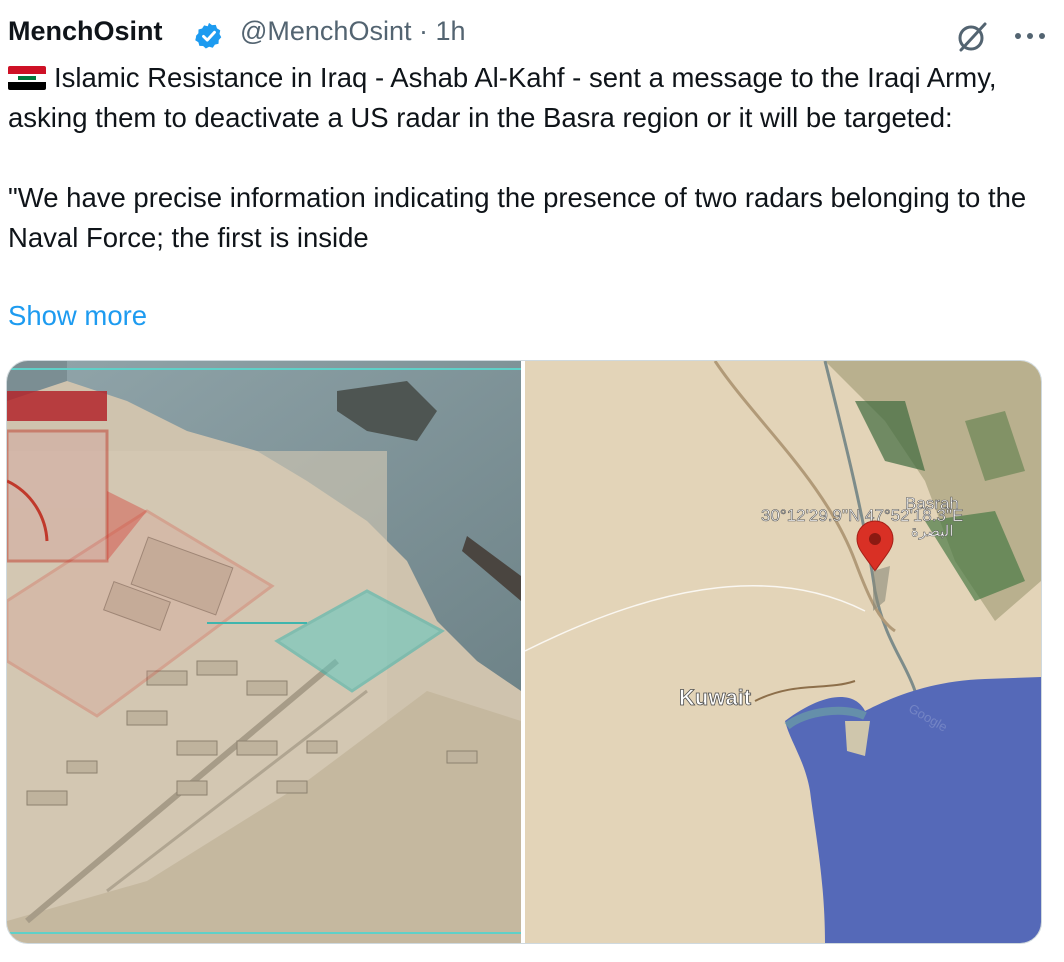 The image size is (1064, 962). Describe the element at coordinates (1030, 36) in the screenshot. I see `more-horizontal-icon` at that location.